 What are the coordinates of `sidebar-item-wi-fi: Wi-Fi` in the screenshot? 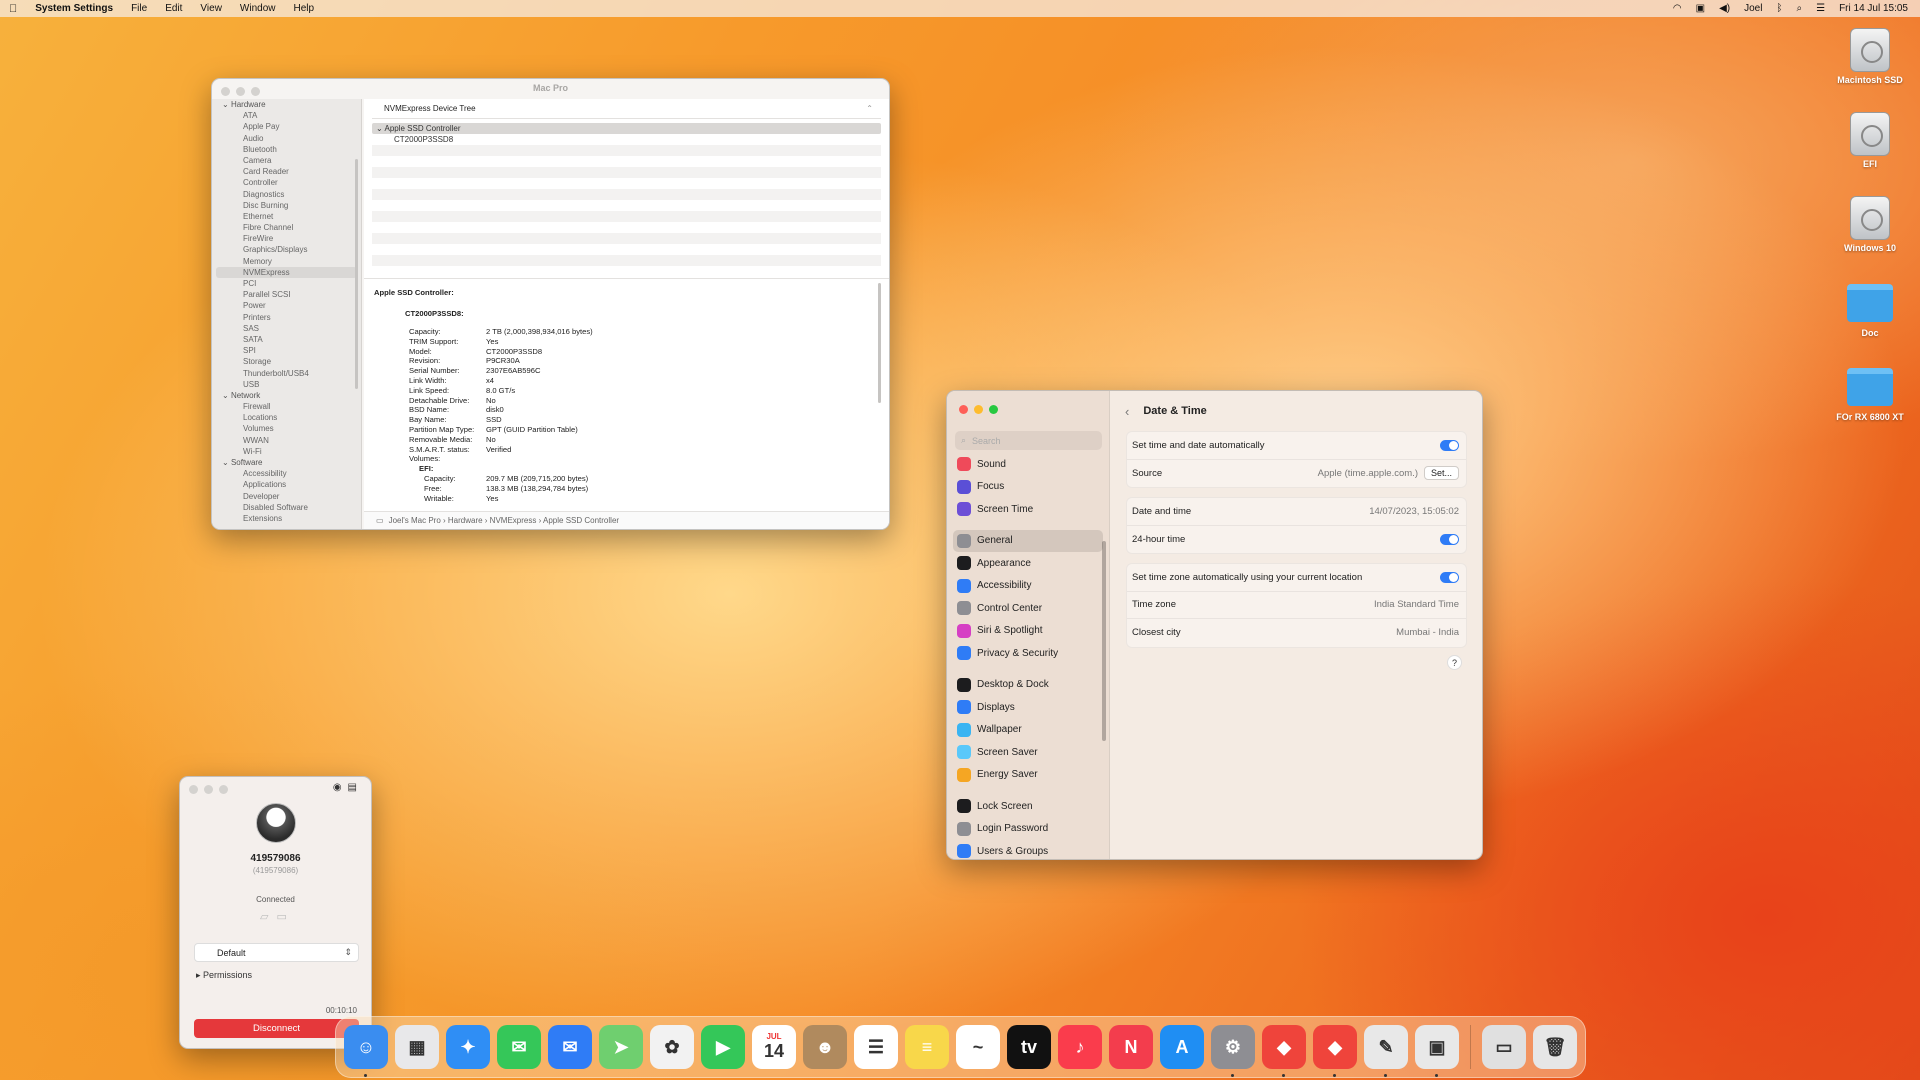 It's located at (286, 451).